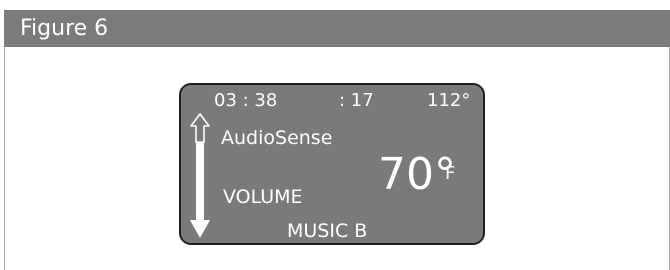  I want to click on volume-up-down-arrow-icon, so click(200, 175).